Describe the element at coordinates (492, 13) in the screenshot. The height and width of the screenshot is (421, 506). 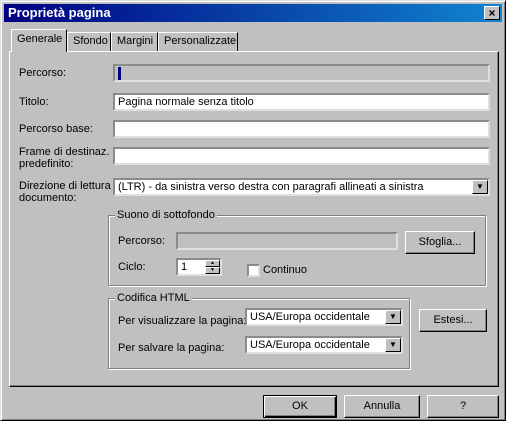
I see `close-button: ×` at that location.